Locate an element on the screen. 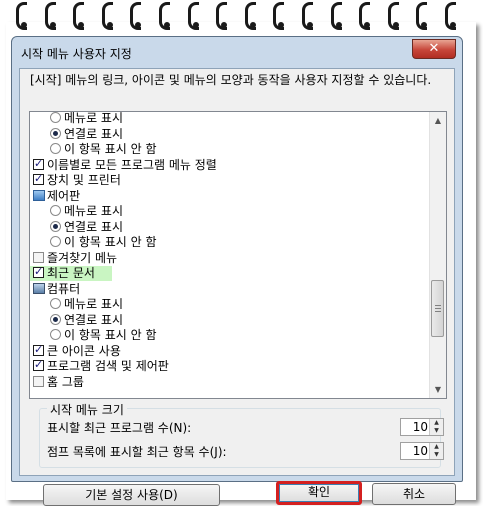  jump-list-label: 점프 목록에 표시할 최근 항목 수(J): is located at coordinates (137, 452).